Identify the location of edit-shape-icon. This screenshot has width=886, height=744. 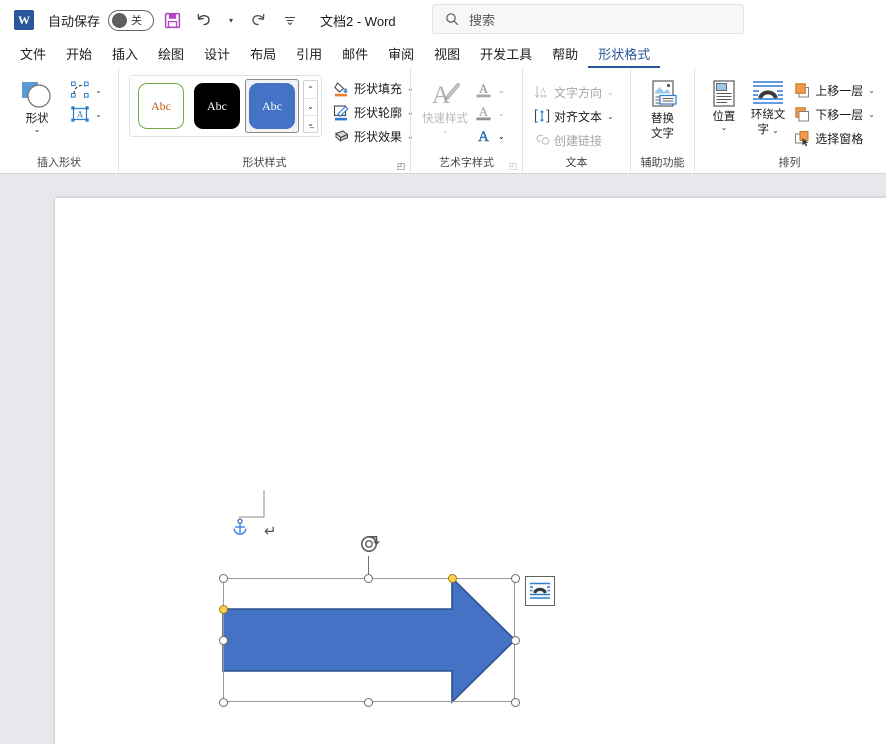
(80, 89).